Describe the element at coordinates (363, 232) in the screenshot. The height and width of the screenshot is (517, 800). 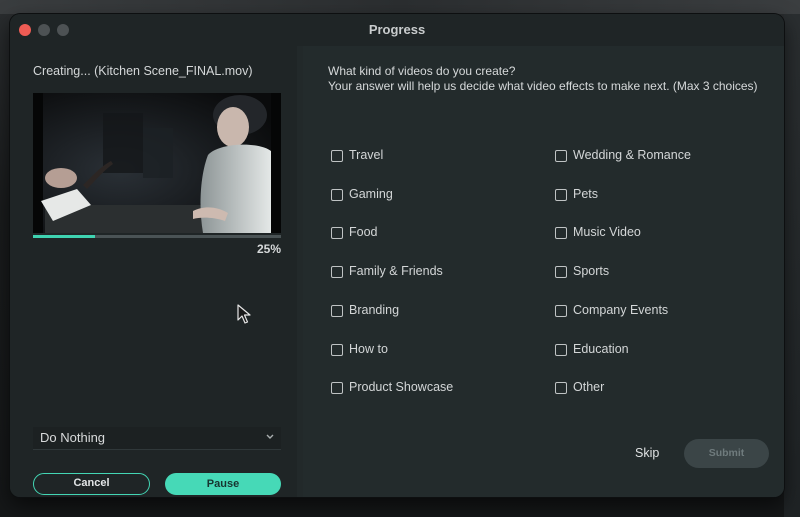
I see `survey-option-label: Food` at that location.